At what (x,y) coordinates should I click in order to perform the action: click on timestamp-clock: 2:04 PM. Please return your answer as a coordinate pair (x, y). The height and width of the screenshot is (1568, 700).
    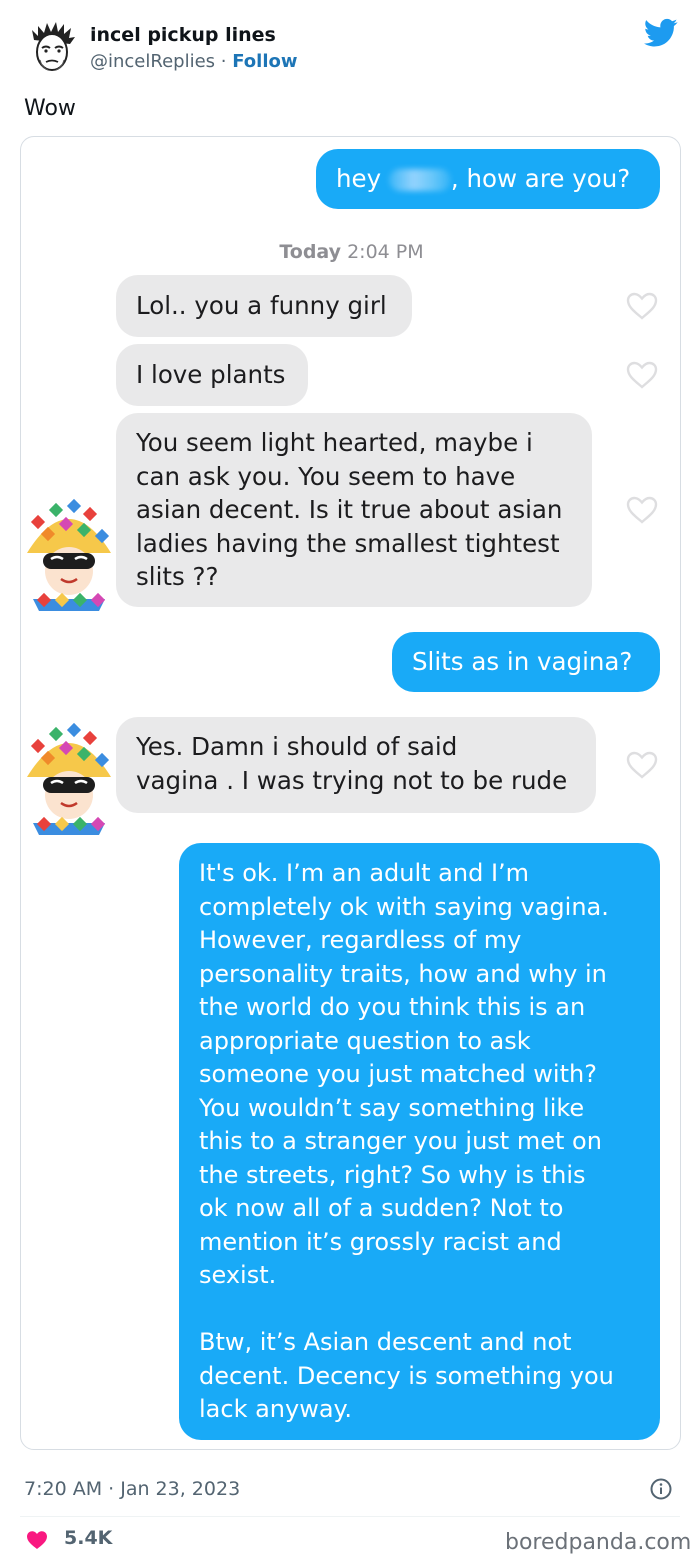
    Looking at the image, I should click on (382, 252).